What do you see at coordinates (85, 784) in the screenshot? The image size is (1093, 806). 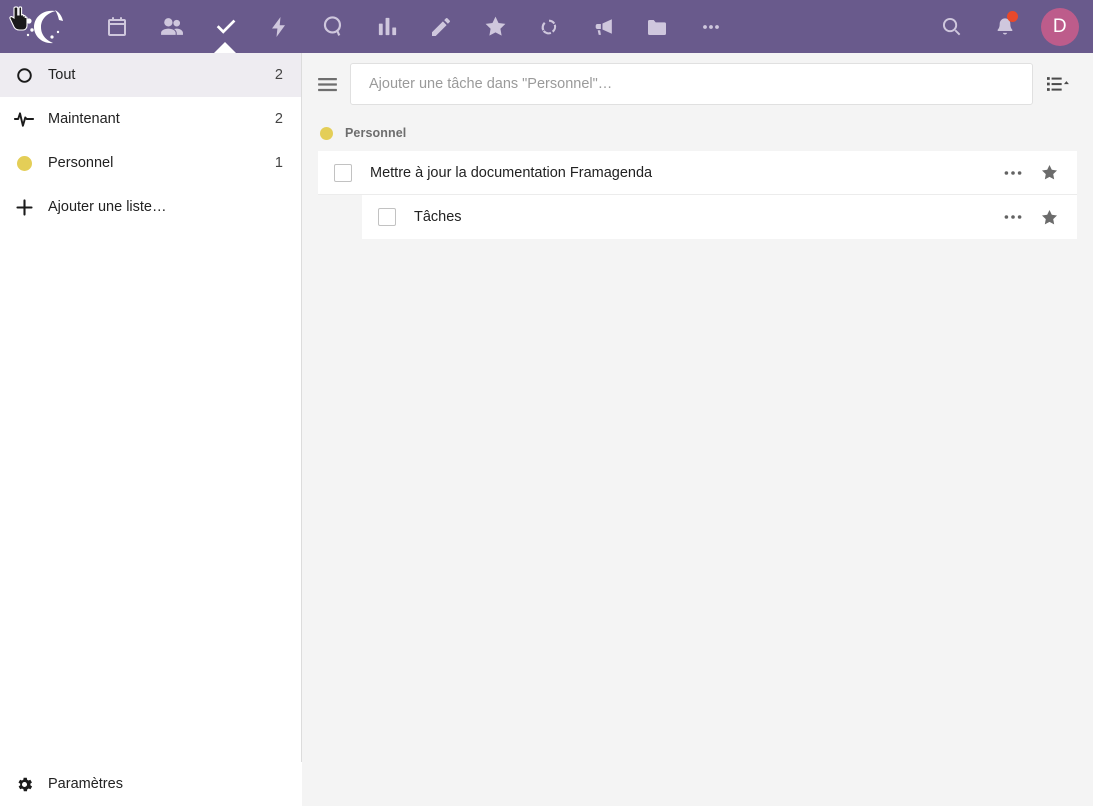 I see `sidebar-item-label: Paramètres` at bounding box center [85, 784].